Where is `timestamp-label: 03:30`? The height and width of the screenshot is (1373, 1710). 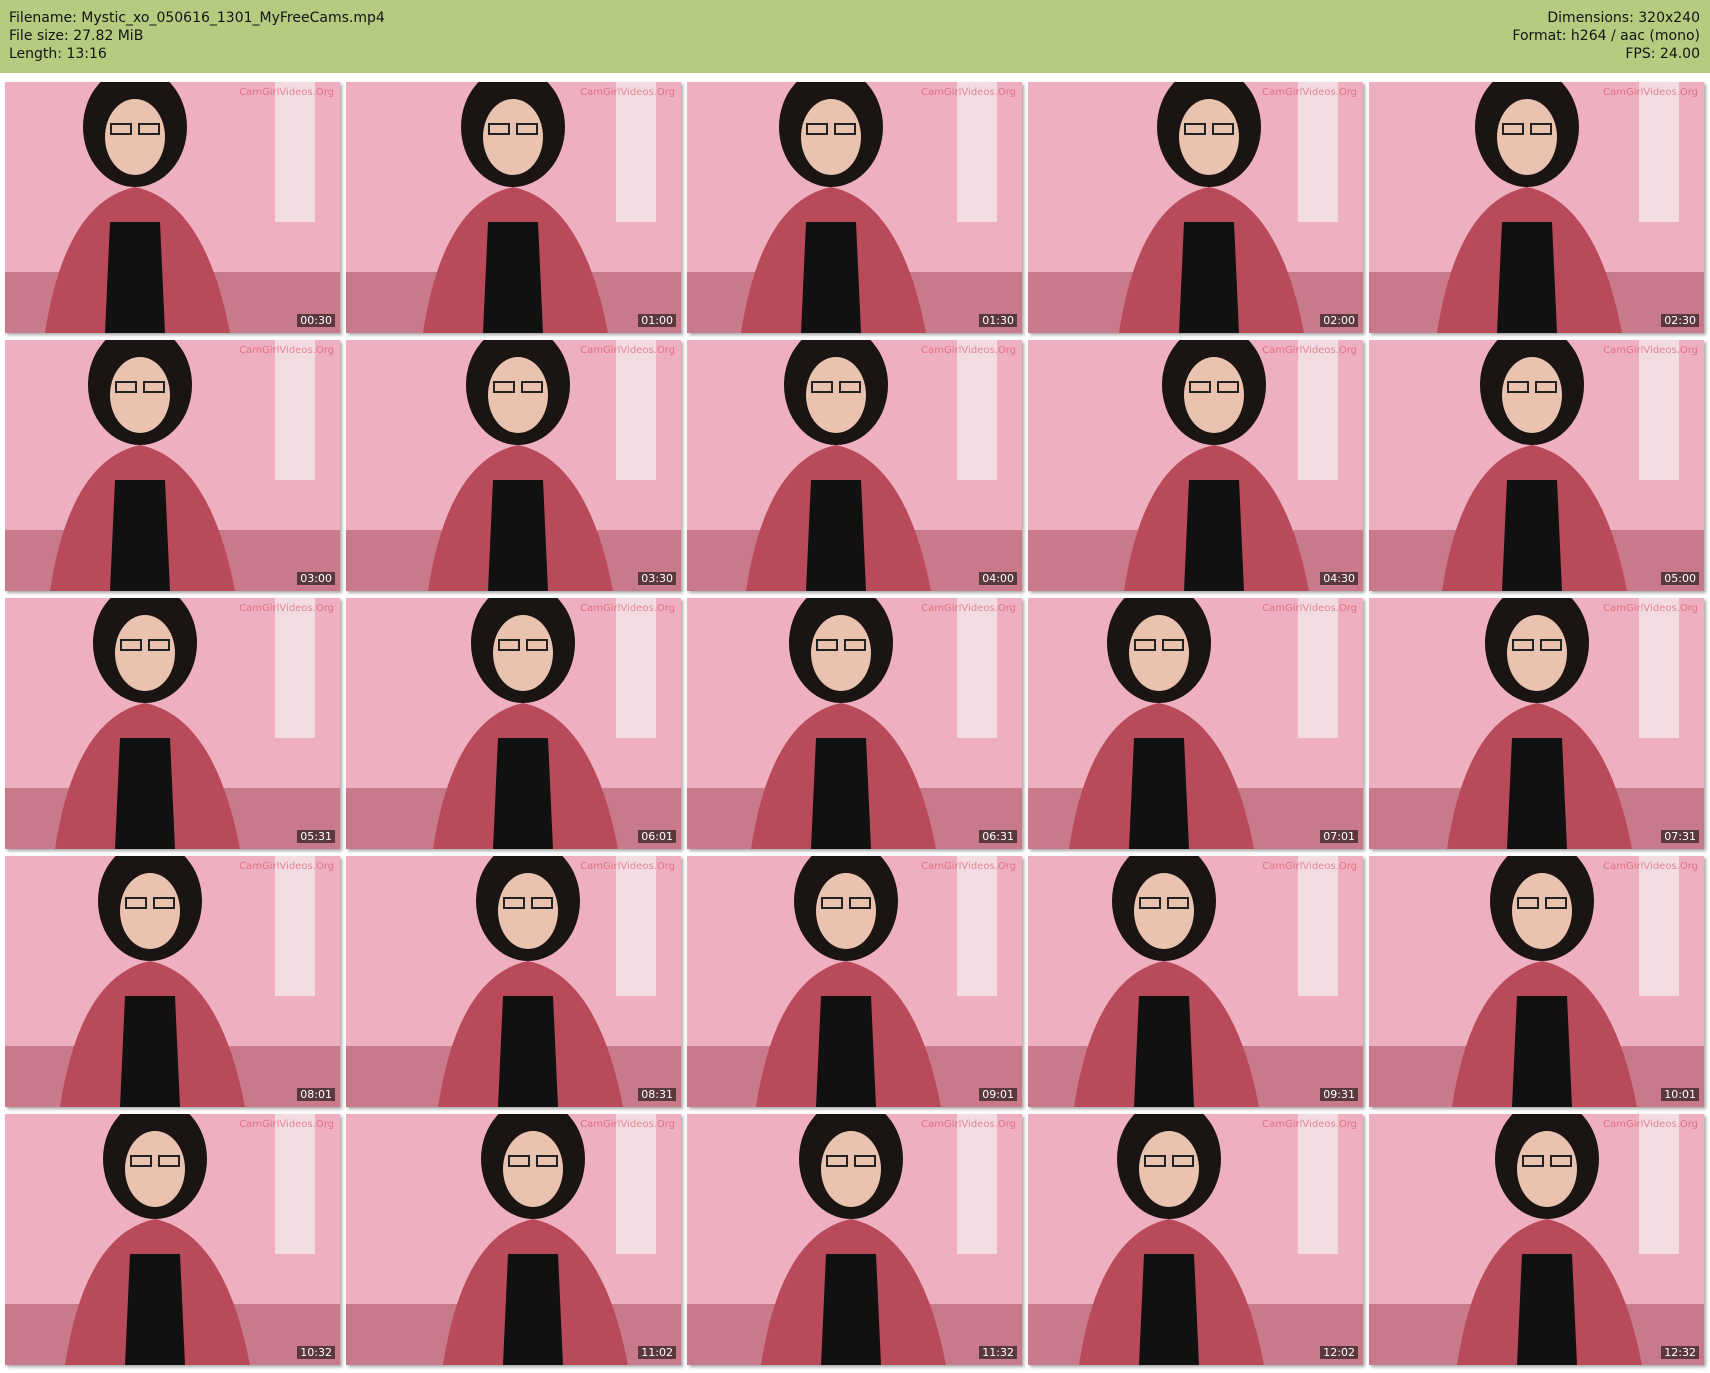 timestamp-label: 03:30 is located at coordinates (657, 578).